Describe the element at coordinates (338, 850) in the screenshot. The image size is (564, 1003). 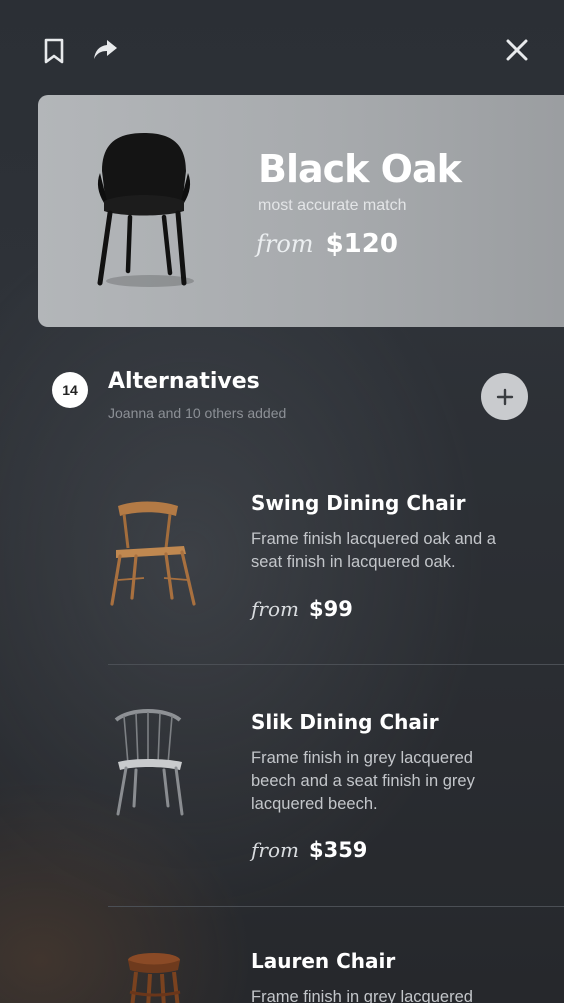
I see `price-amount: $359` at that location.